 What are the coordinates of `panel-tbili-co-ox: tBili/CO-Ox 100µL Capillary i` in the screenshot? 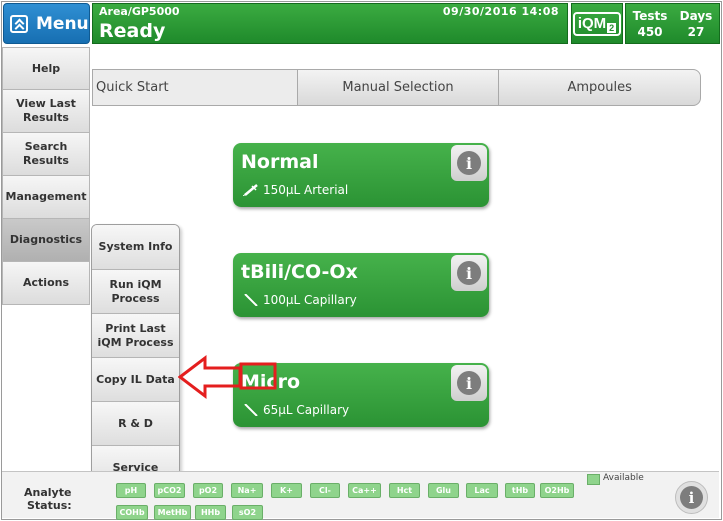 It's located at (361, 285).